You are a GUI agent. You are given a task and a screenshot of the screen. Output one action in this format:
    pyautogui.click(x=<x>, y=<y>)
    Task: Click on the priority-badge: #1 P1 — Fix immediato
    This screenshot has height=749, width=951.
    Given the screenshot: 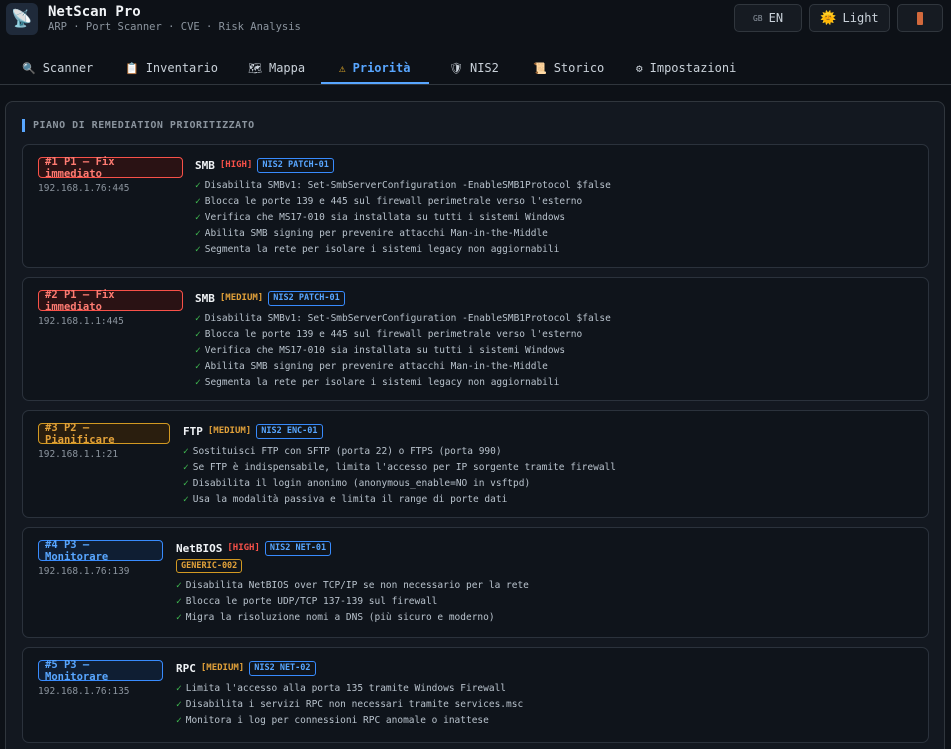 What is the action you would take?
    pyautogui.click(x=110, y=168)
    